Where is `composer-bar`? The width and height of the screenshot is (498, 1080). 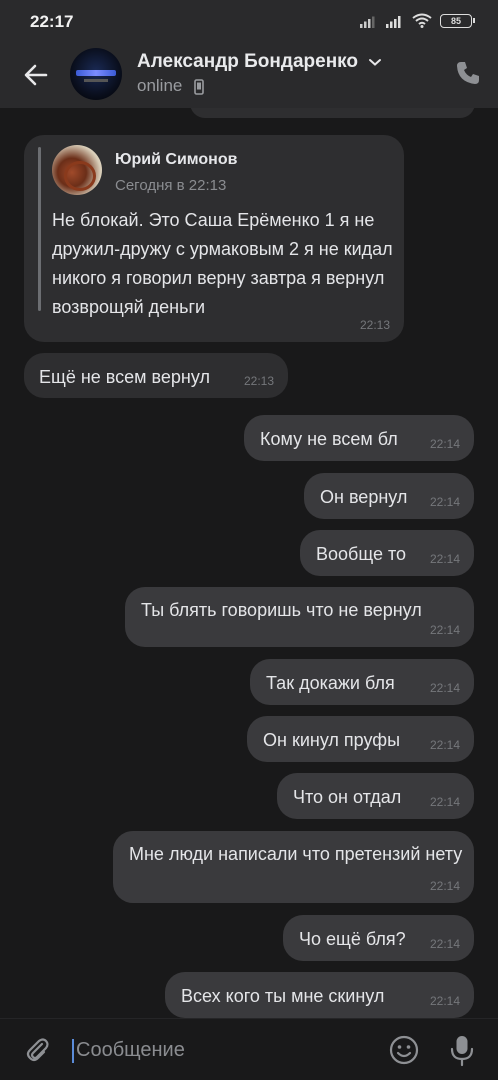
composer-bar is located at coordinates (249, 1049).